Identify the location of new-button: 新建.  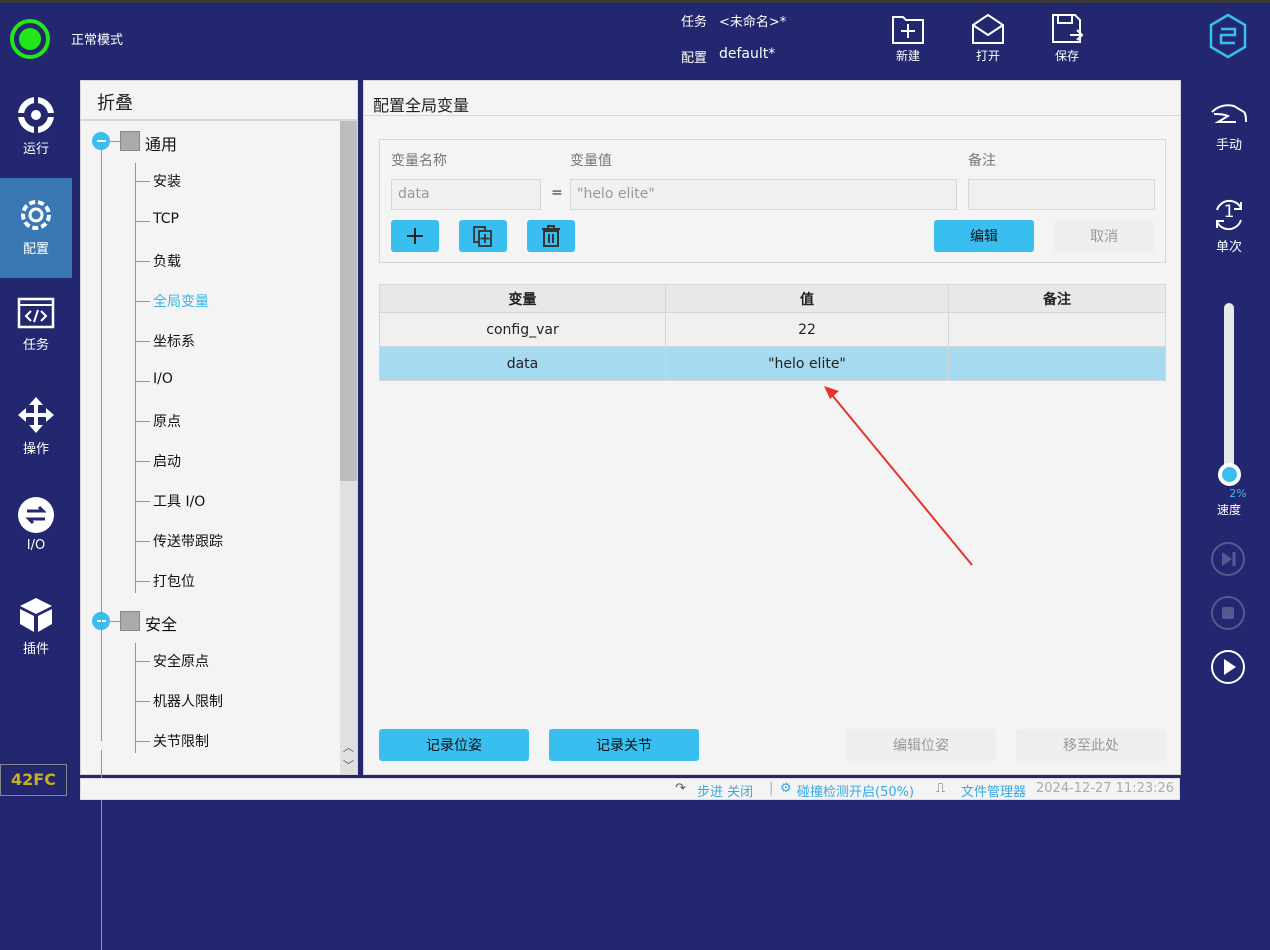
(908, 38).